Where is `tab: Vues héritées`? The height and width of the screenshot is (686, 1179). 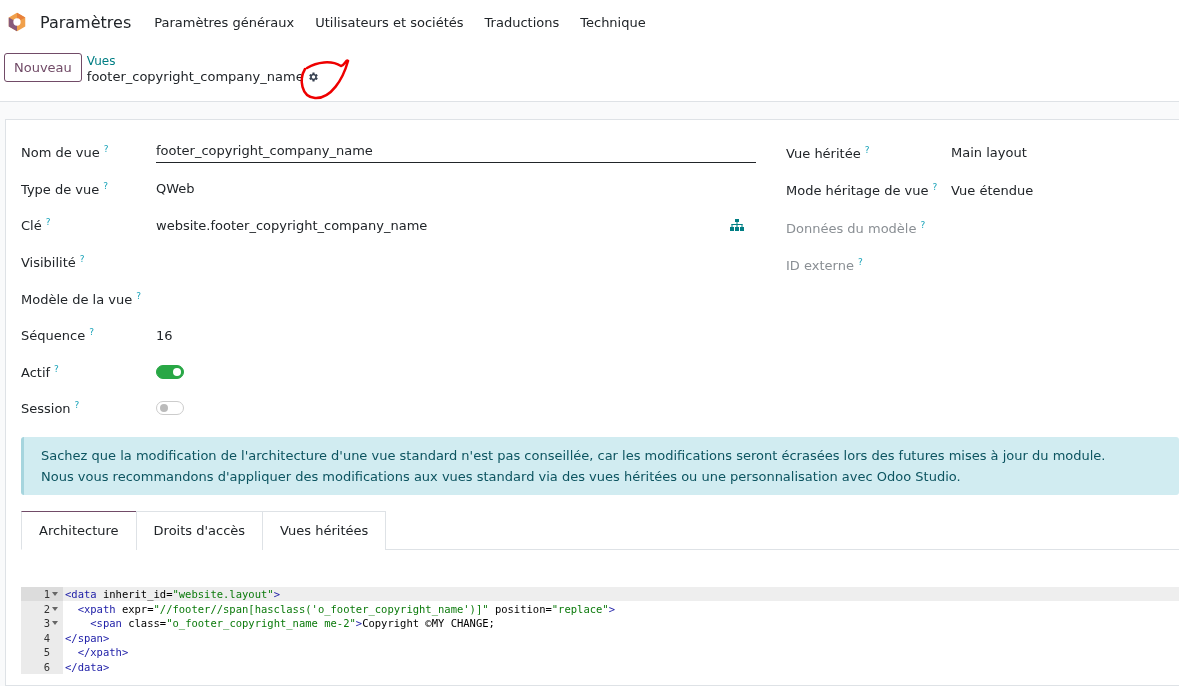 tab: Vues héritées is located at coordinates (324, 530).